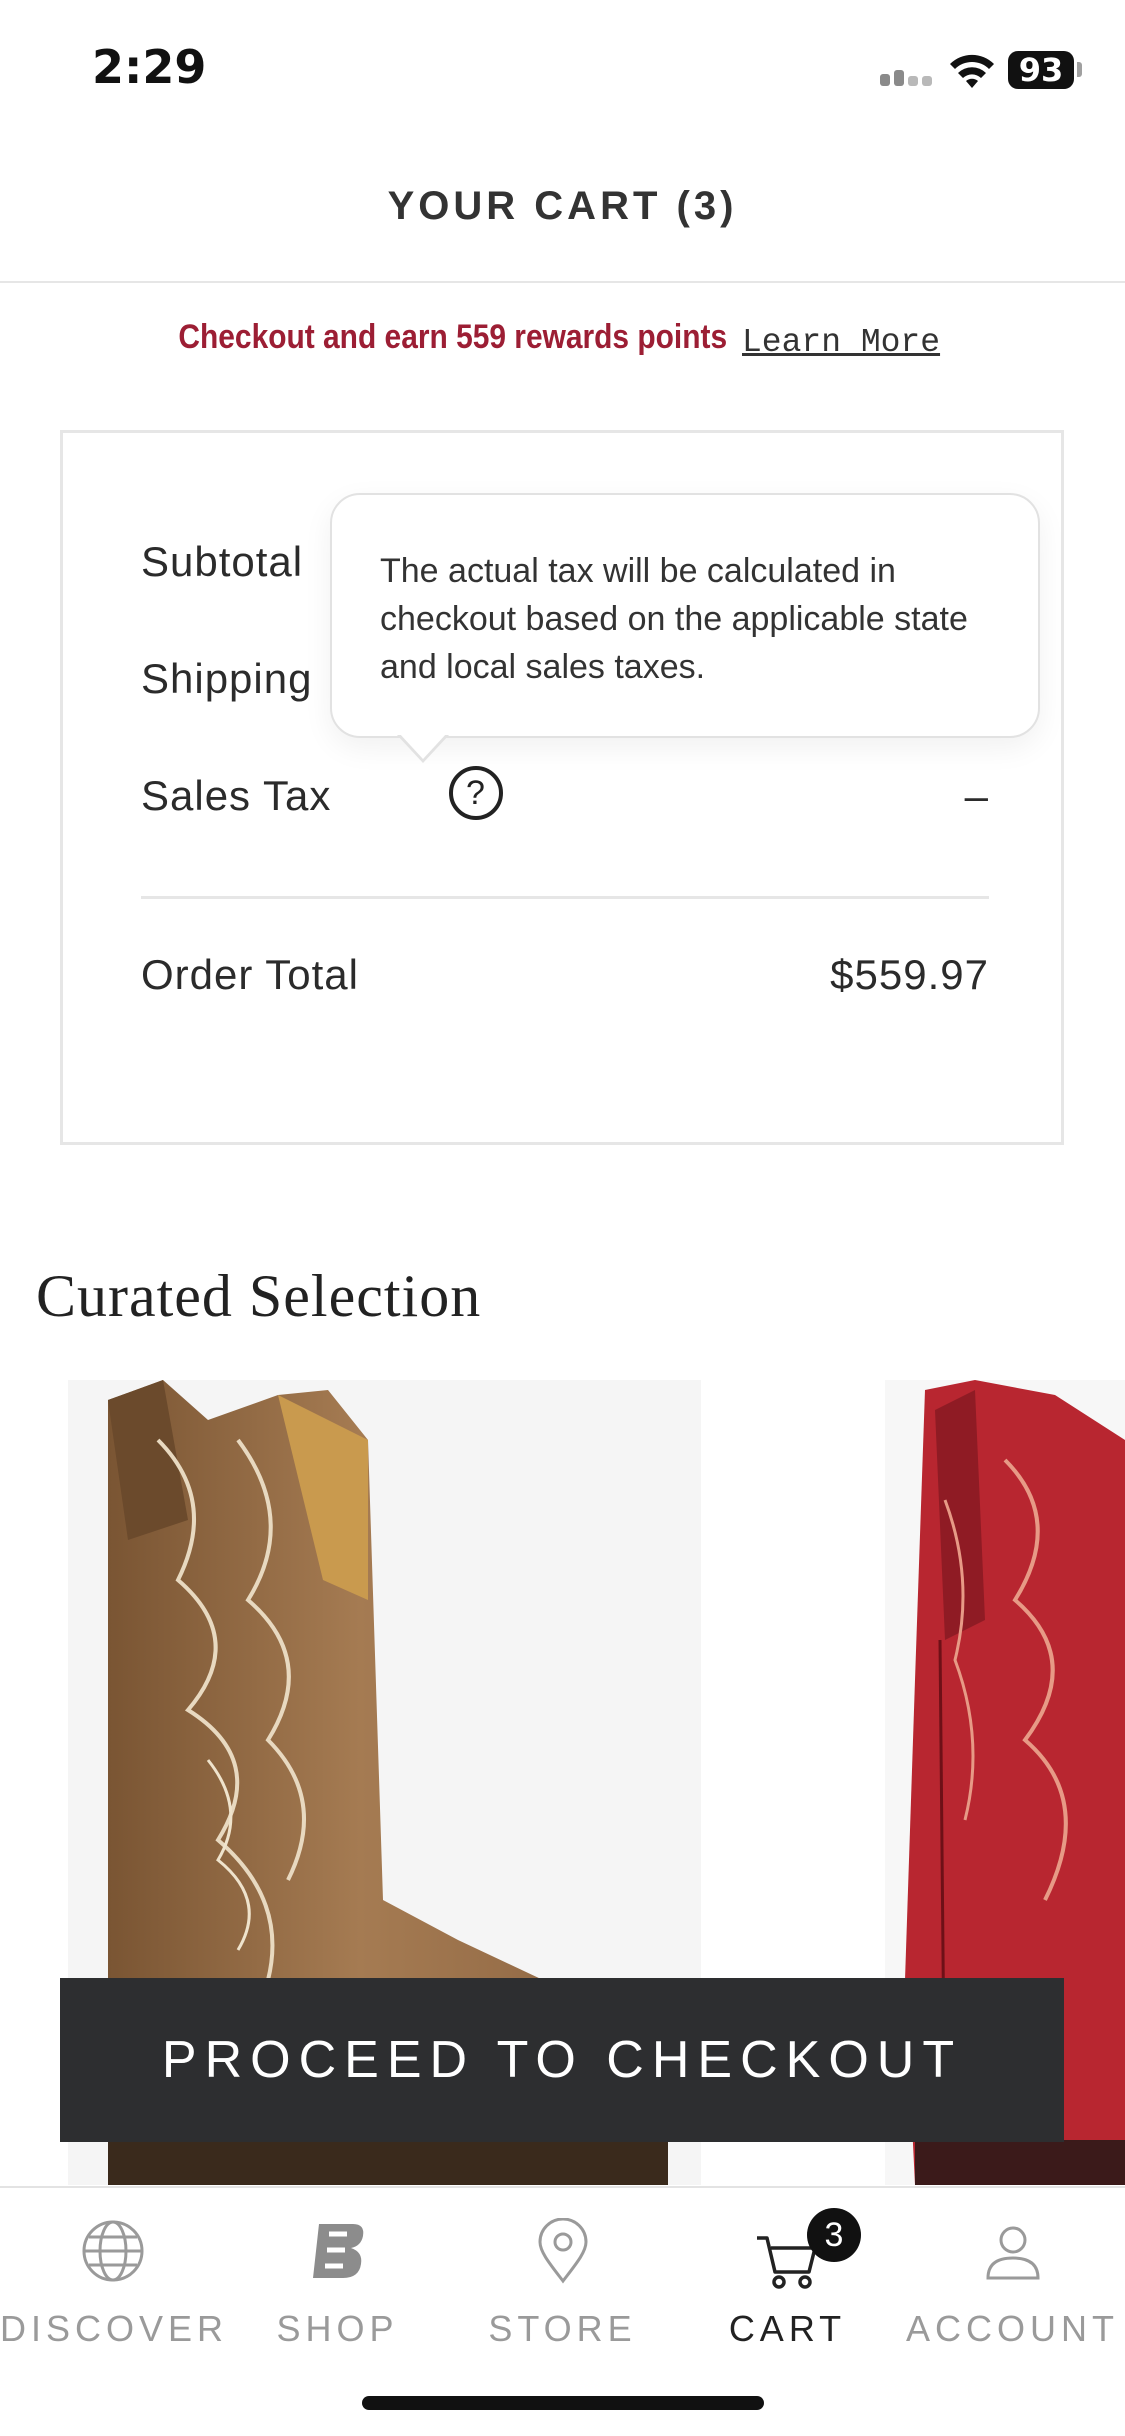 The image size is (1125, 2436). What do you see at coordinates (1013, 2253) in the screenshot?
I see `person-icon` at bounding box center [1013, 2253].